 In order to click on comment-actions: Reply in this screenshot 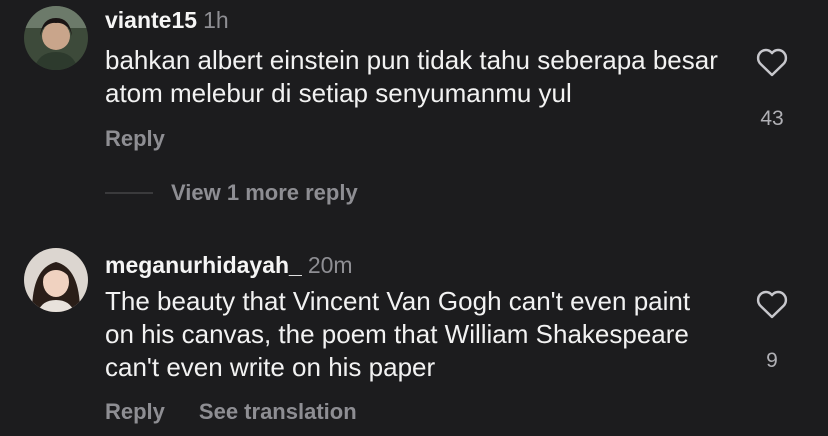, I will do `click(135, 139)`.